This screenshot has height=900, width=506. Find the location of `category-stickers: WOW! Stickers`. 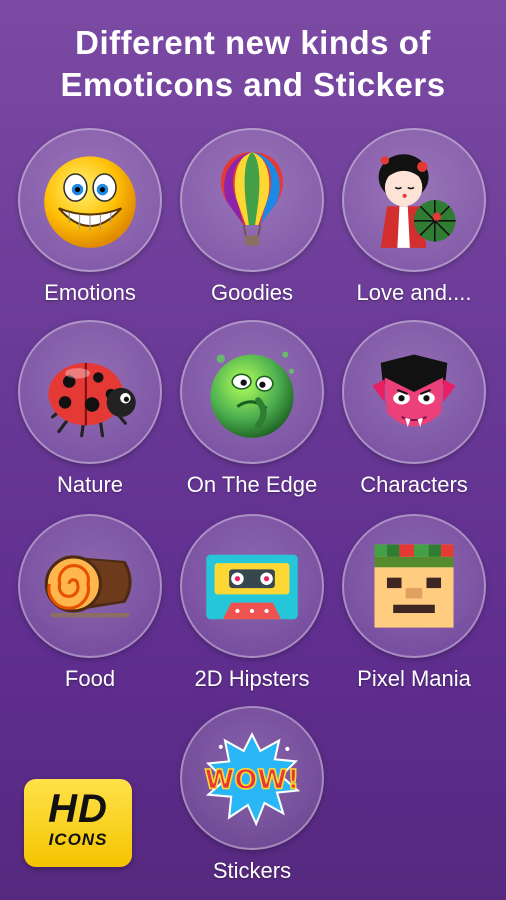

category-stickers: WOW! Stickers is located at coordinates (252, 795).